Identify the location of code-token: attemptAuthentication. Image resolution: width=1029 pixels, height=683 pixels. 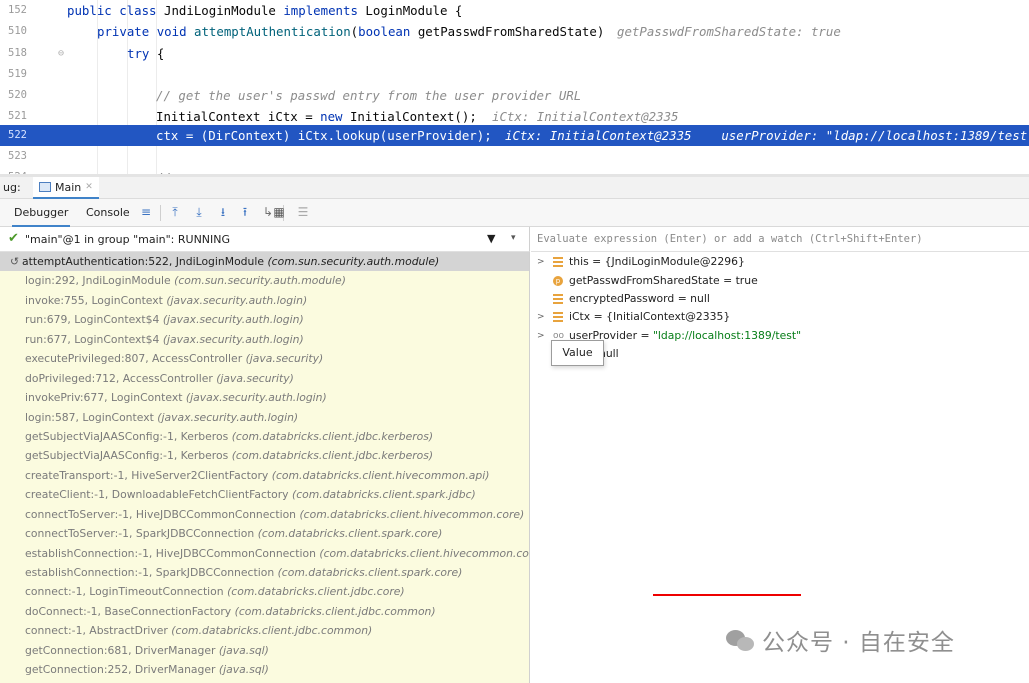
(272, 31).